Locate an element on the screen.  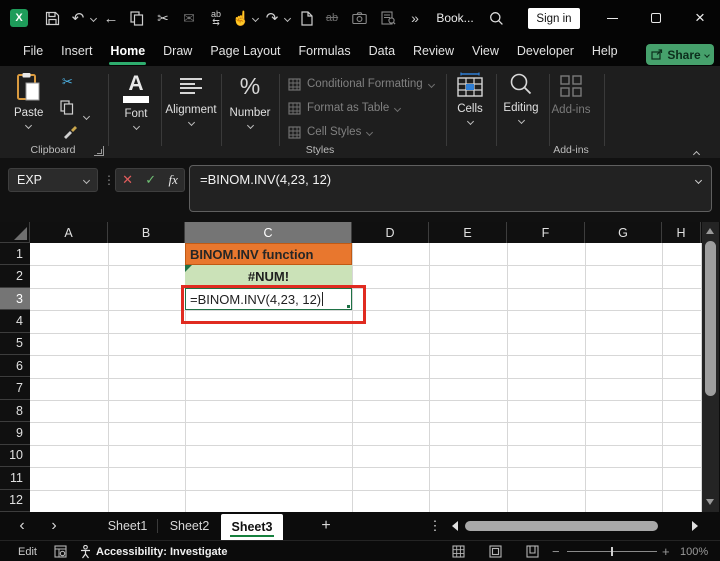
normal-view-button is located at coordinates (458, 551).